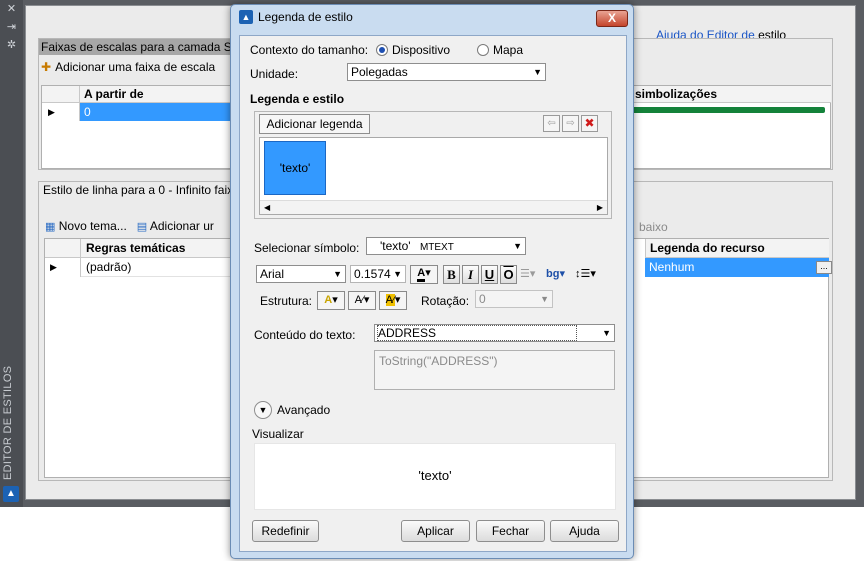  Describe the element at coordinates (436, 247) in the screenshot. I see `symbol-type: MTEXT` at that location.